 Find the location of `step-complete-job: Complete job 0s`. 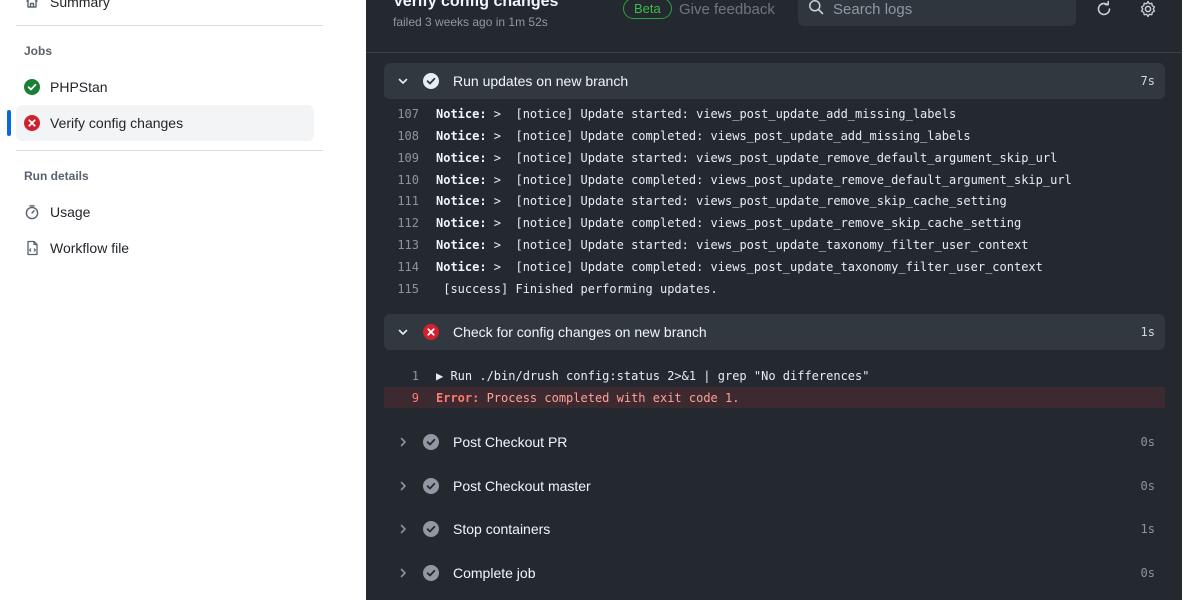

step-complete-job: Complete job 0s is located at coordinates (774, 573).